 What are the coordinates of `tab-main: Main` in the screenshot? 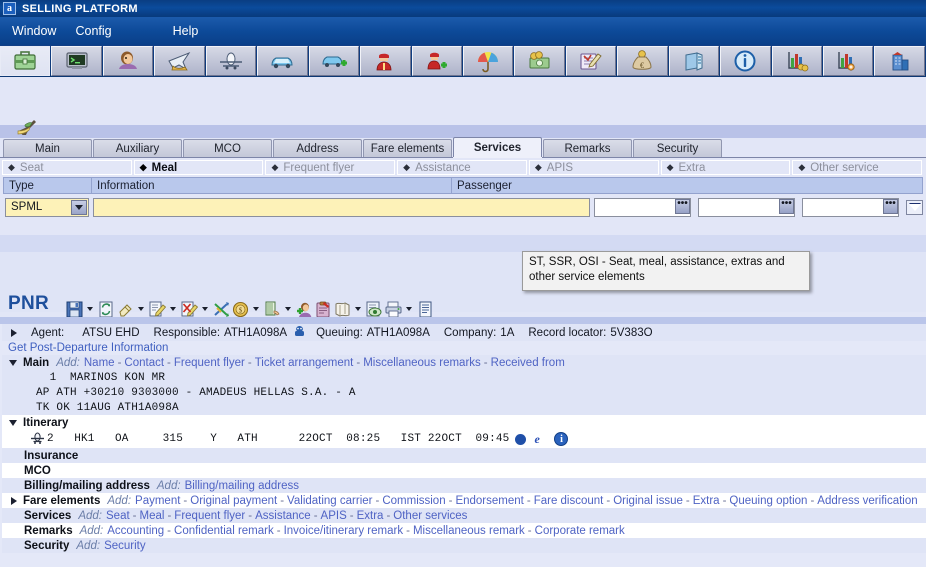 It's located at (47, 148).